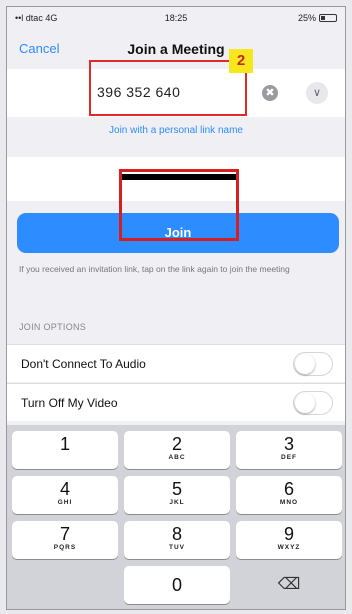  I want to click on key-digit: 8, so click(176, 534).